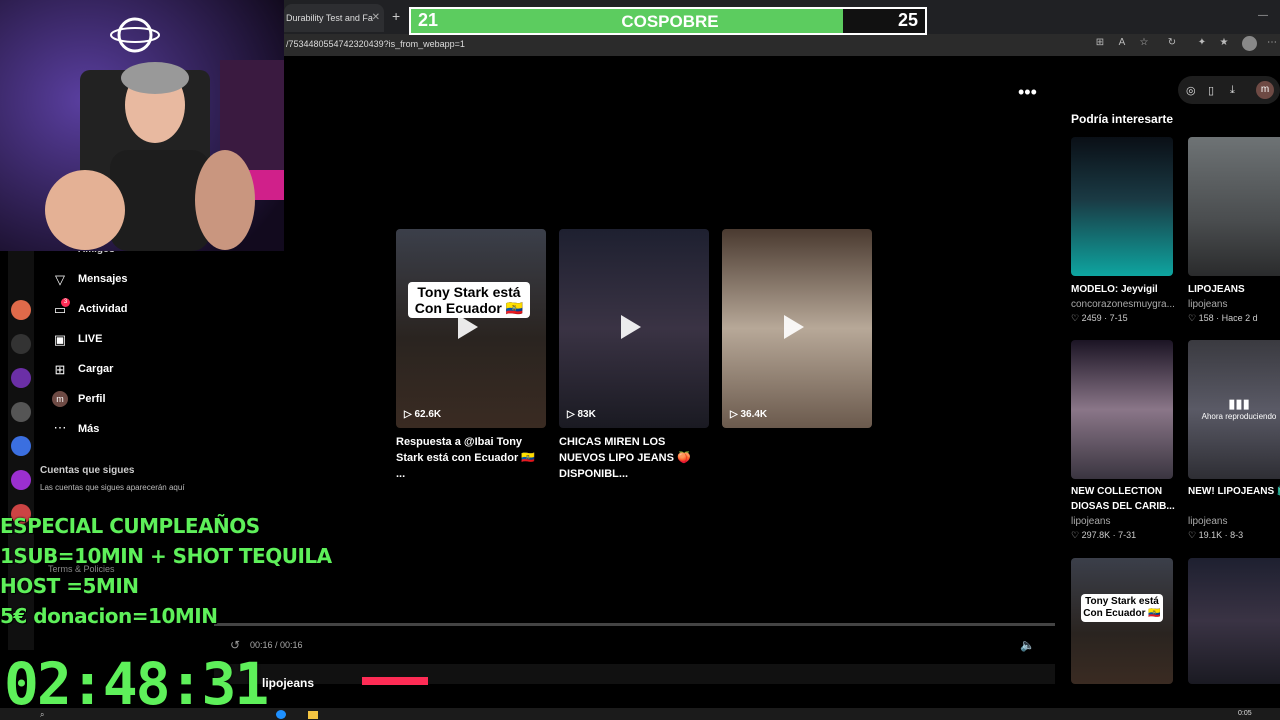 This screenshot has height=720, width=1280. I want to click on rail-item-stats: ♡ 158 · Hace 2 d, so click(1223, 318).